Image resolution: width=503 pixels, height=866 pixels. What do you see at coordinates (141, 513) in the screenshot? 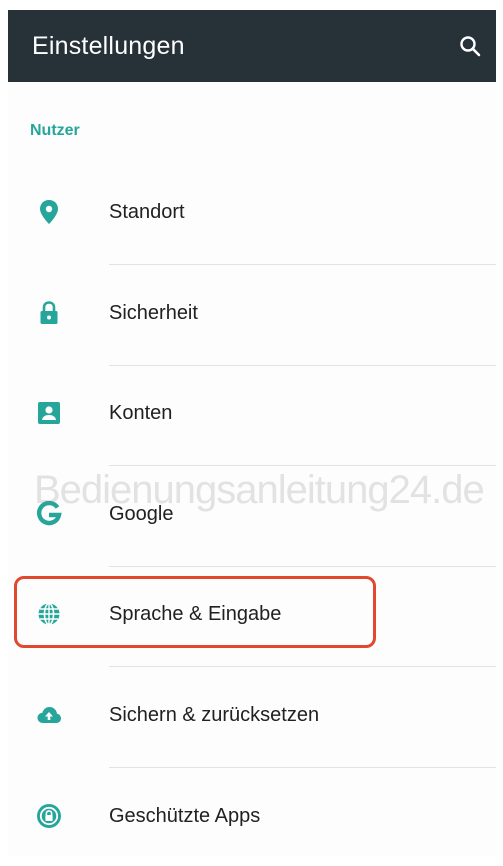
I see `settings-item-label: Google` at bounding box center [141, 513].